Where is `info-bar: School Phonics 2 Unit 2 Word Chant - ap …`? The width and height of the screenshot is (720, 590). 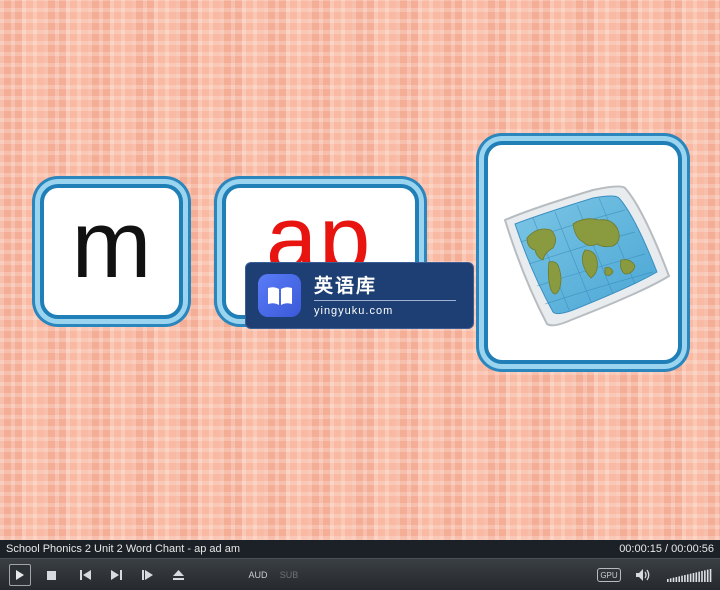
info-bar: School Phonics 2 Unit 2 Word Chant - ap … is located at coordinates (360, 549).